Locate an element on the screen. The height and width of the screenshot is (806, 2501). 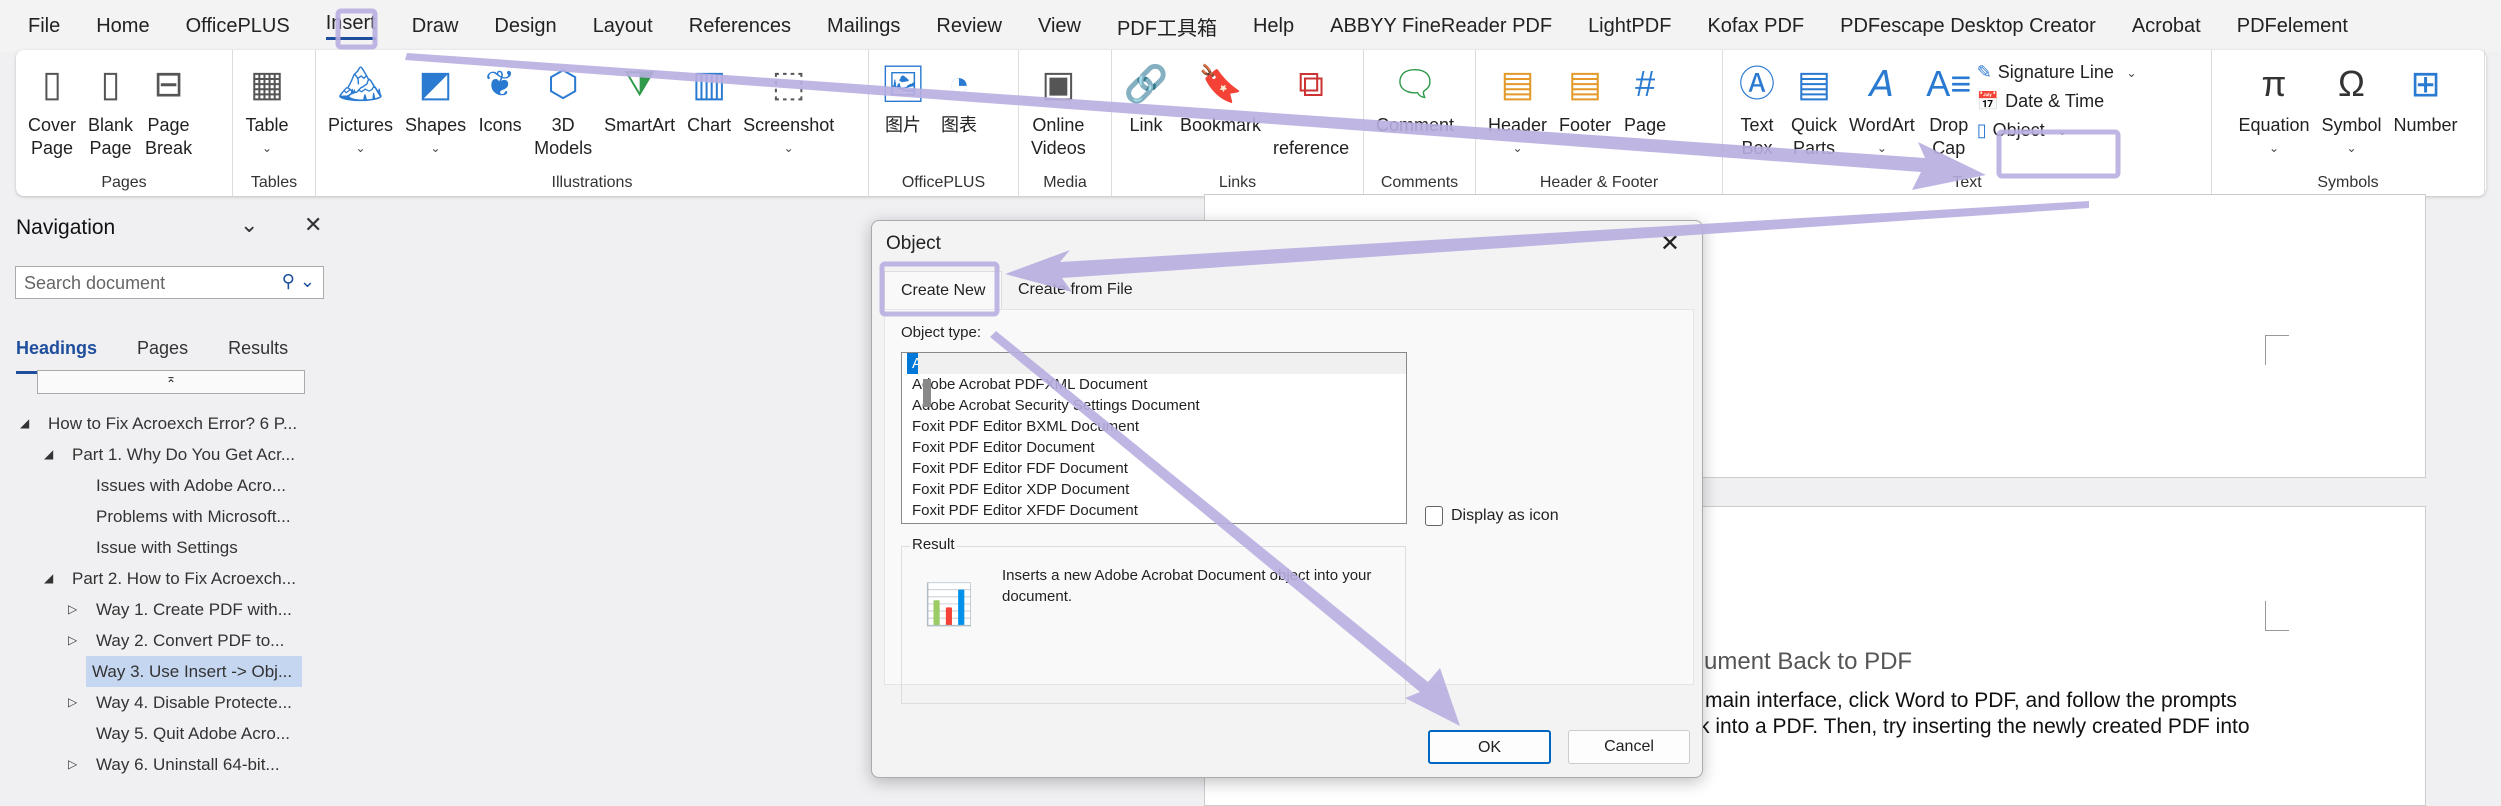
object-type-item: Foxit PDF Editor FDF Document is located at coordinates (1151, 468).